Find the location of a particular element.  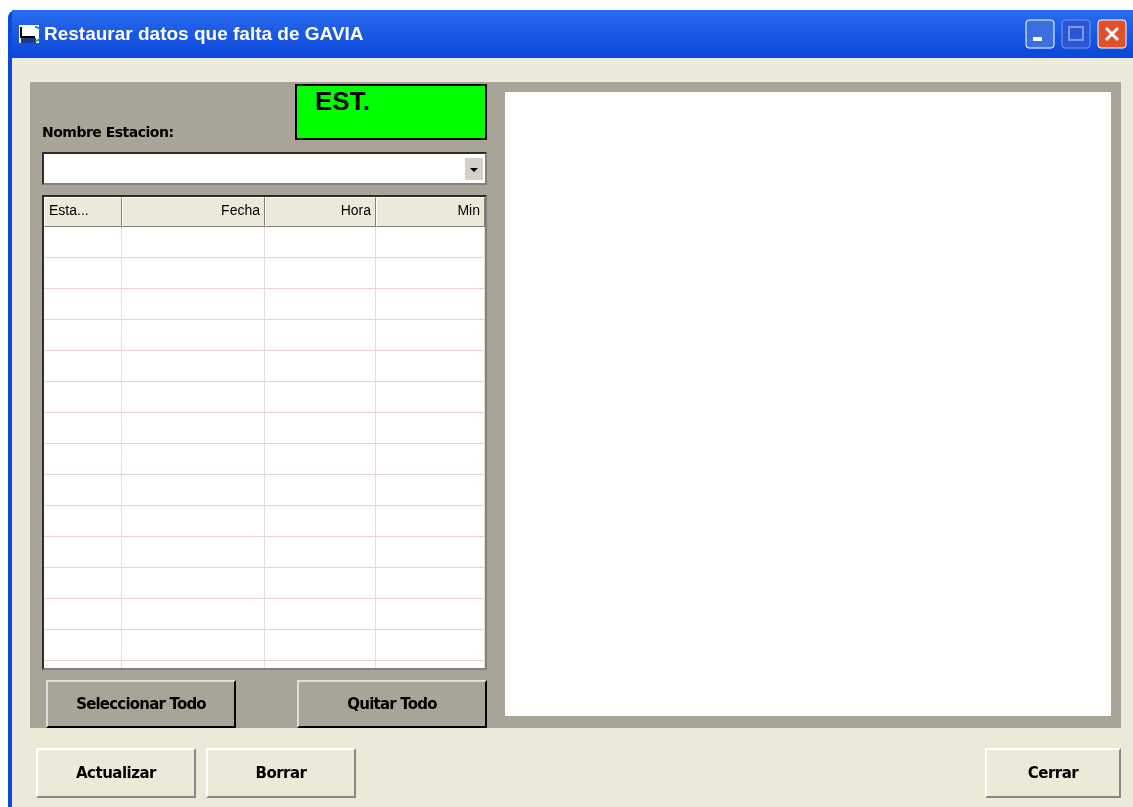

close-dialog-button: Cerrar is located at coordinates (1053, 773).